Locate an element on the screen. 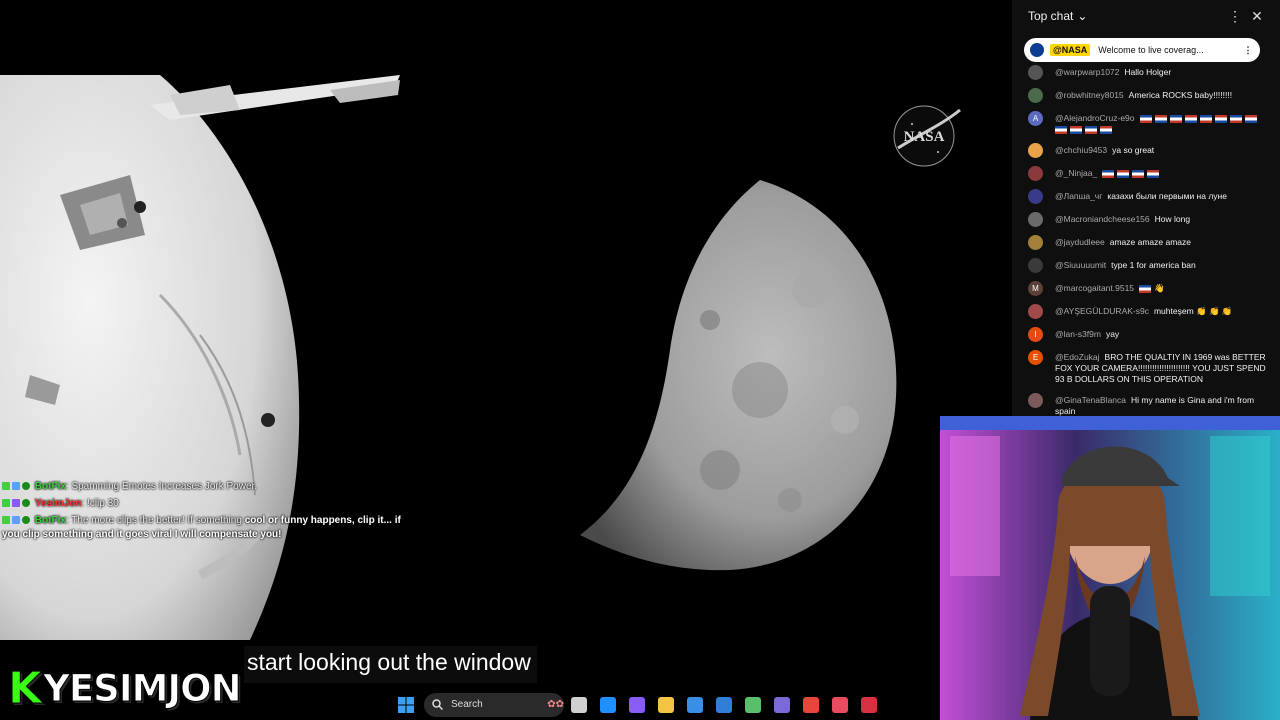 The width and height of the screenshot is (1280, 720). windows-logo-icon is located at coordinates (406, 704).